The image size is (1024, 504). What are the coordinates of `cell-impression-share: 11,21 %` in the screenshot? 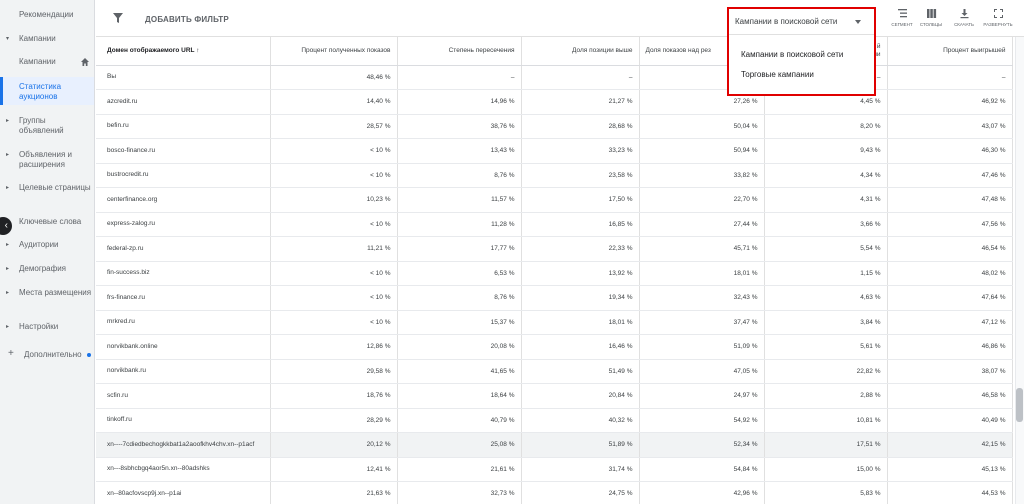 It's located at (334, 249).